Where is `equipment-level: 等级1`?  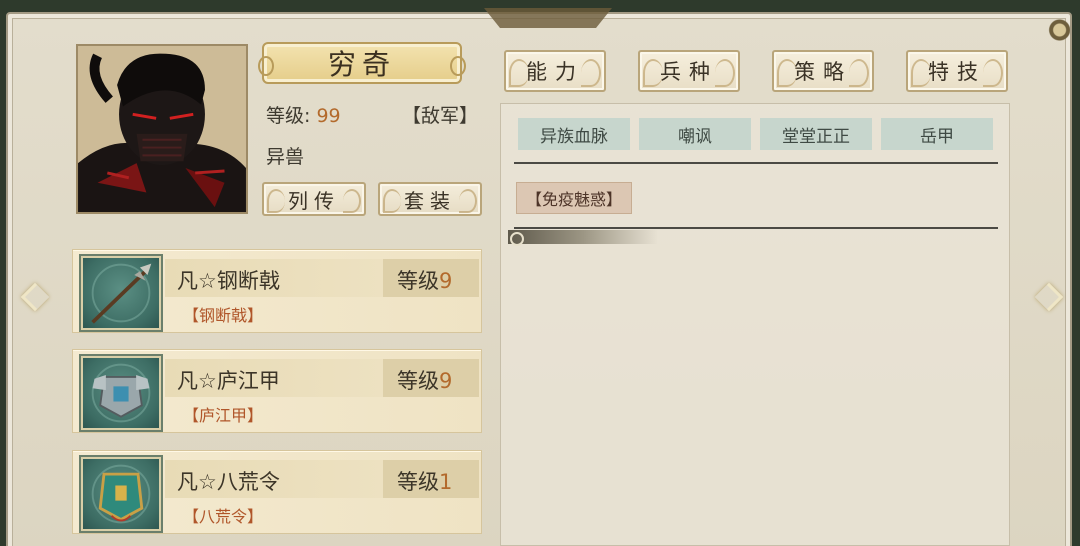 equipment-level: 等级1 is located at coordinates (425, 482).